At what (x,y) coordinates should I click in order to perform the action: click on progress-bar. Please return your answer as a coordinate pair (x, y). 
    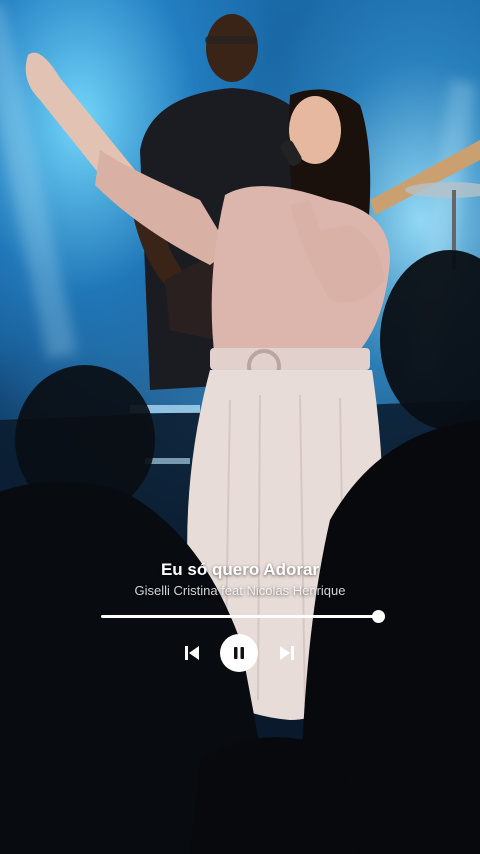
    Looking at the image, I should click on (243, 616).